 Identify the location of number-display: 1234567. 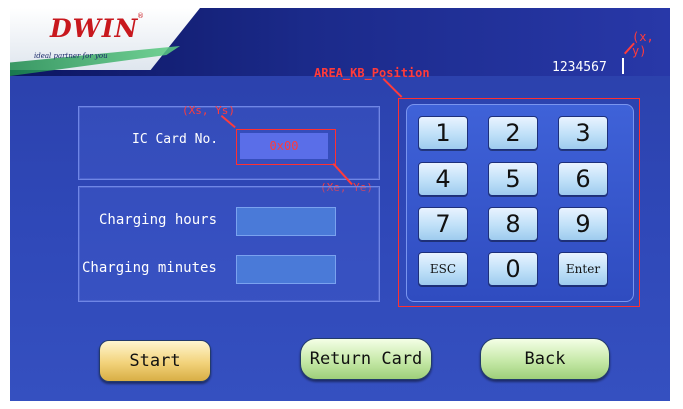
(579, 67).